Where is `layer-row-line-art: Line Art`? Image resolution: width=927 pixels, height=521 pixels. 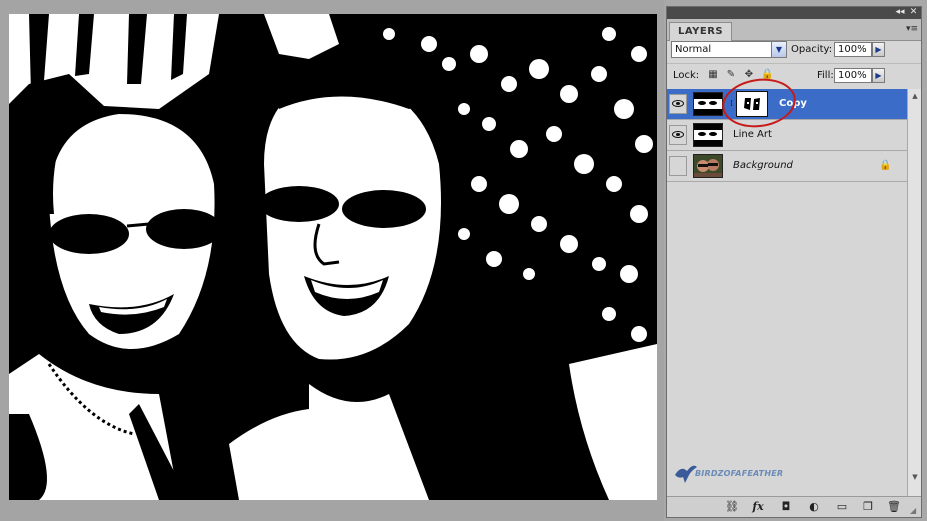
layer-row-line-art: Line Art is located at coordinates (787, 135).